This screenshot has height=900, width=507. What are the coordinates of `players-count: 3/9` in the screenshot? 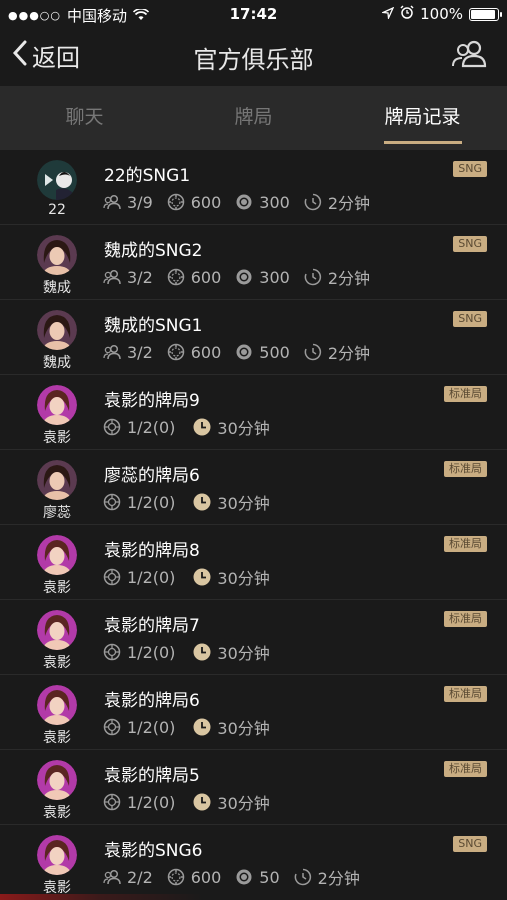 It's located at (140, 202).